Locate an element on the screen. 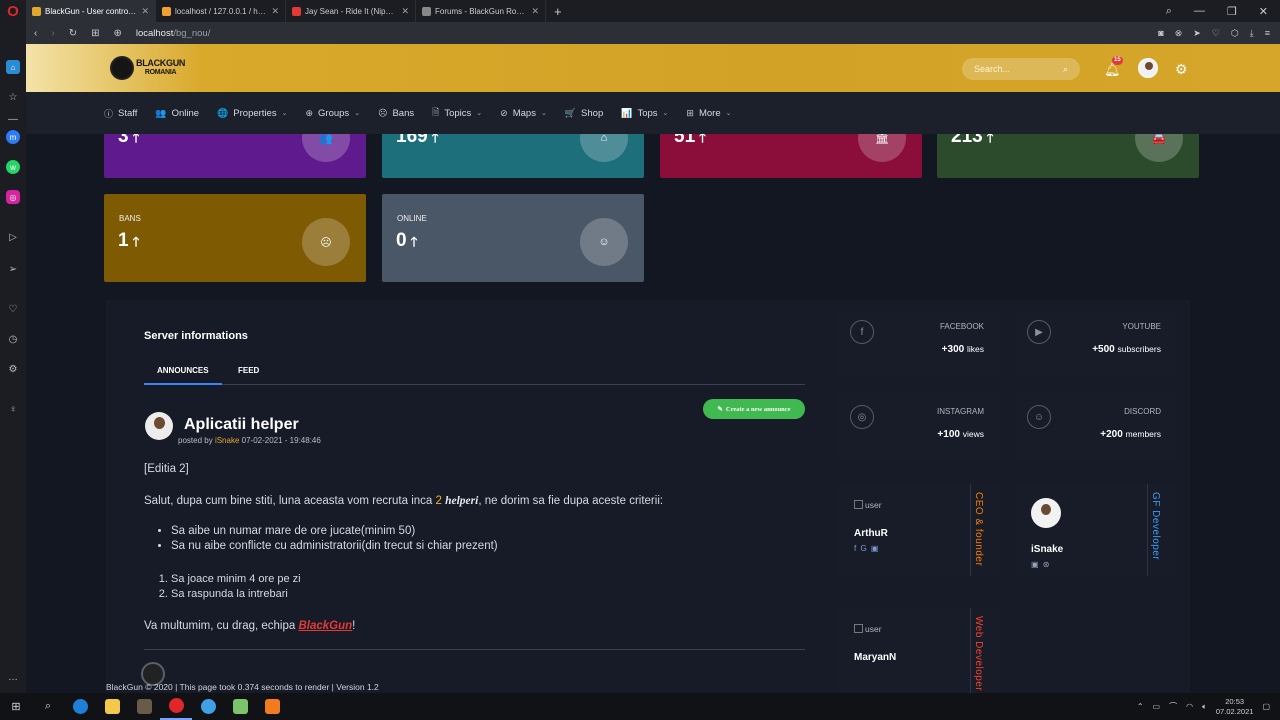 The width and height of the screenshot is (1280, 720). stat-card: 169 🡑 ⌂ is located at coordinates (513, 156).